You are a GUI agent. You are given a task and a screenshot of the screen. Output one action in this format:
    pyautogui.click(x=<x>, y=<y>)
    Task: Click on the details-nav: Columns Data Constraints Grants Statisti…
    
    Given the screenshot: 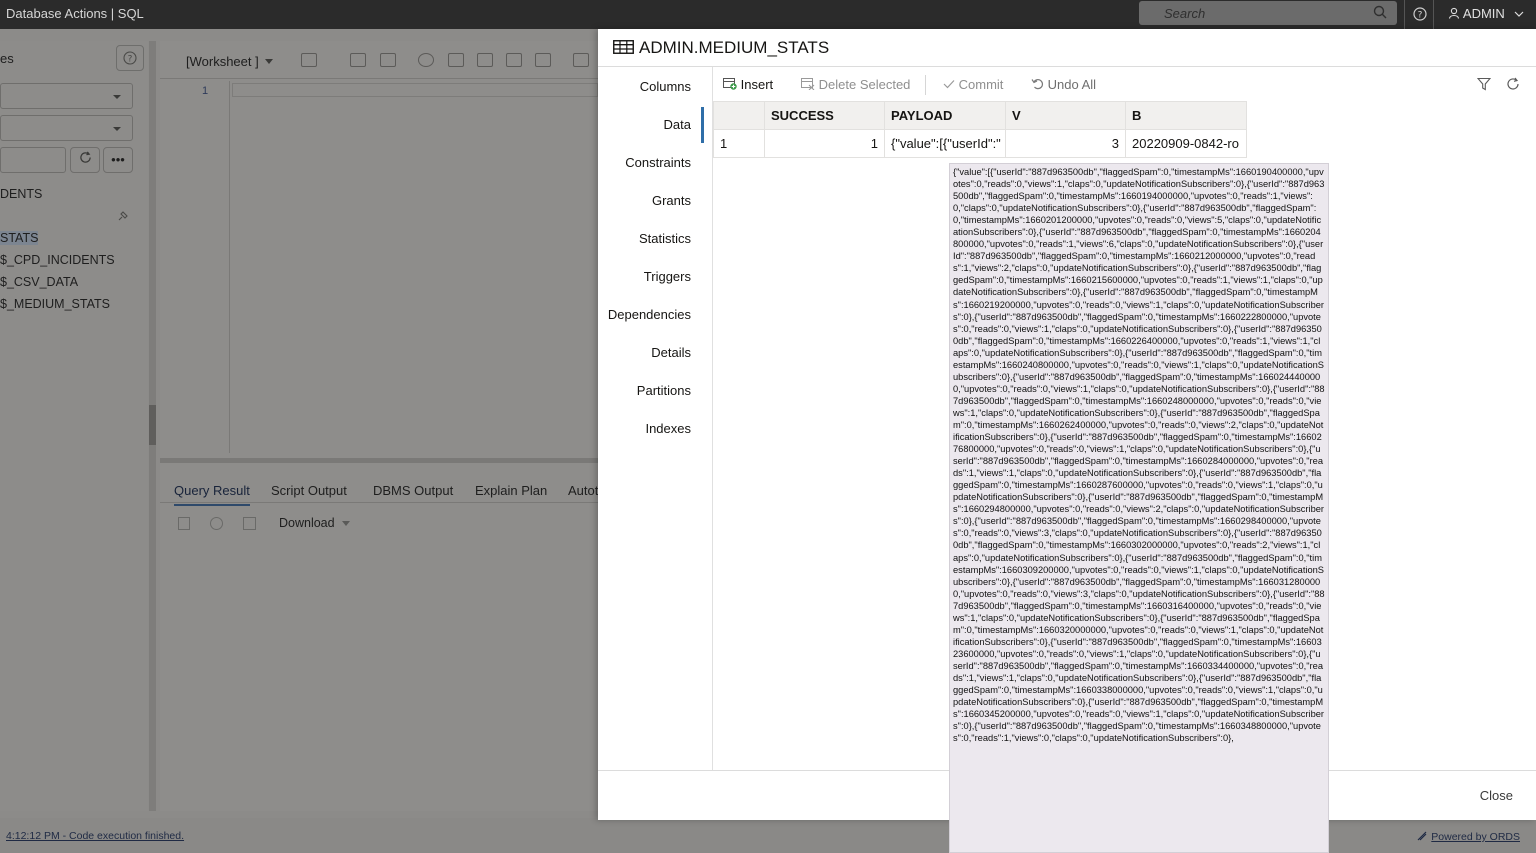 What is the action you would take?
    pyautogui.click(x=651, y=418)
    